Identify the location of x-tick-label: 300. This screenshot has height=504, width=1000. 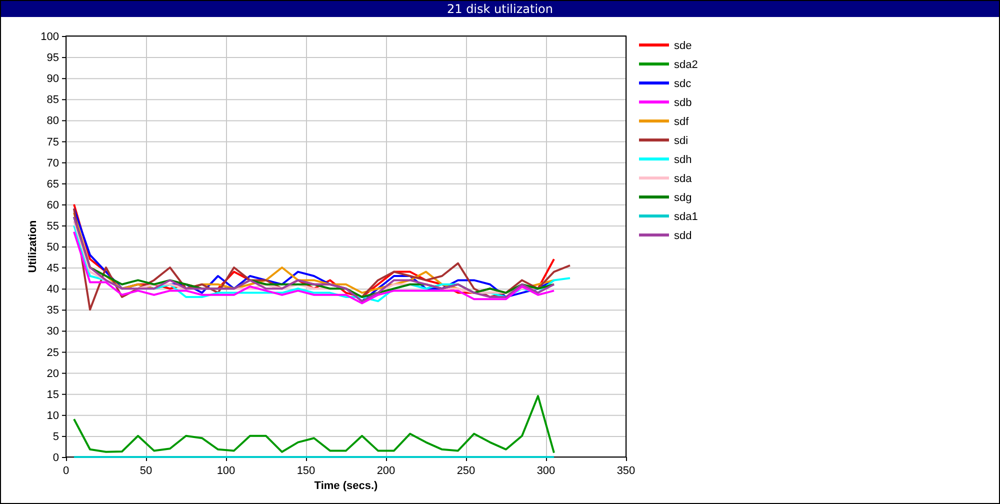
(546, 471).